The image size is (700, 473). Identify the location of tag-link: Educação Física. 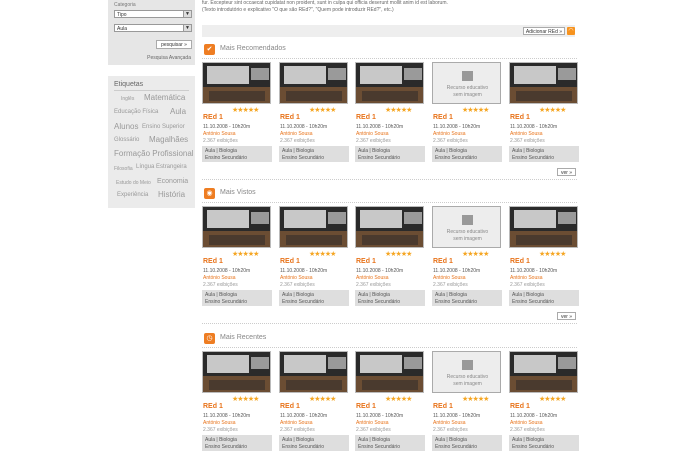
(136, 112).